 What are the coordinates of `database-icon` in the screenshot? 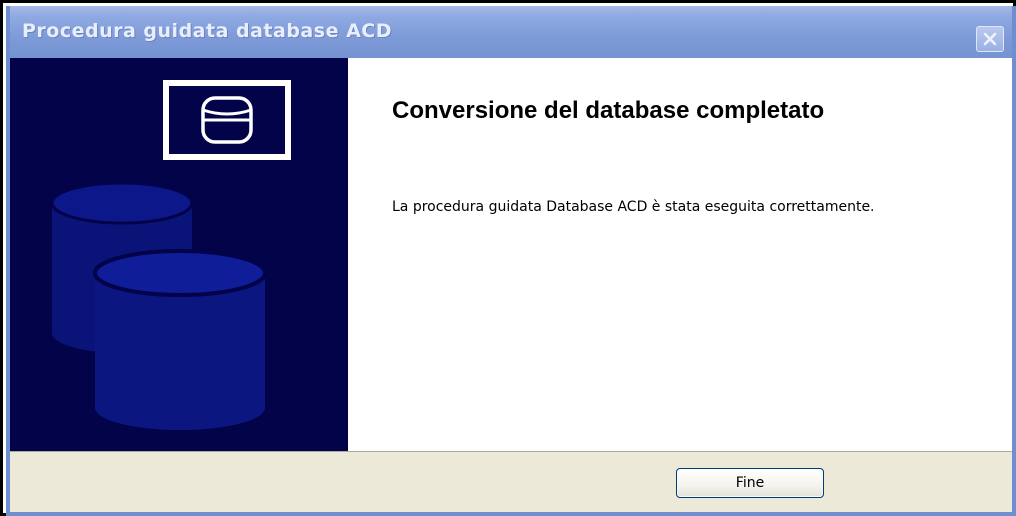 It's located at (227, 120).